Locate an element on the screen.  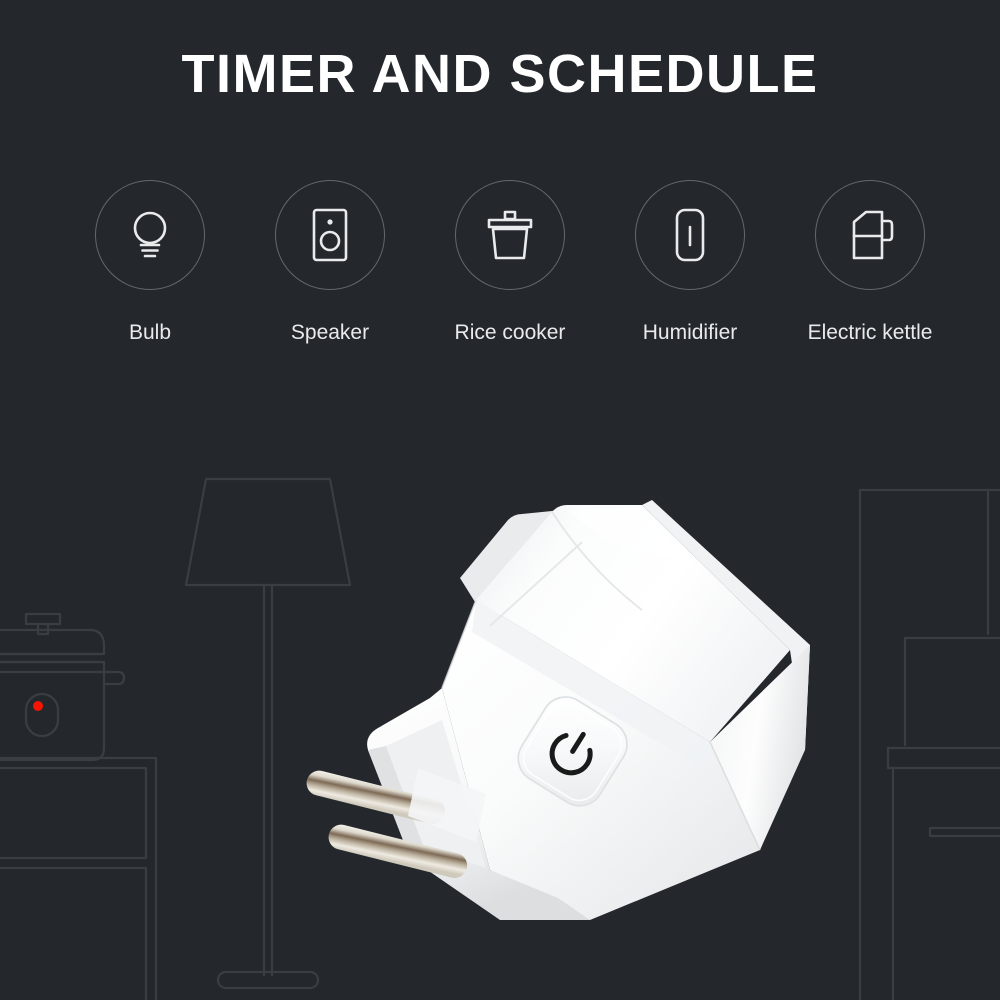
rice-cooker-icon is located at coordinates (510, 235).